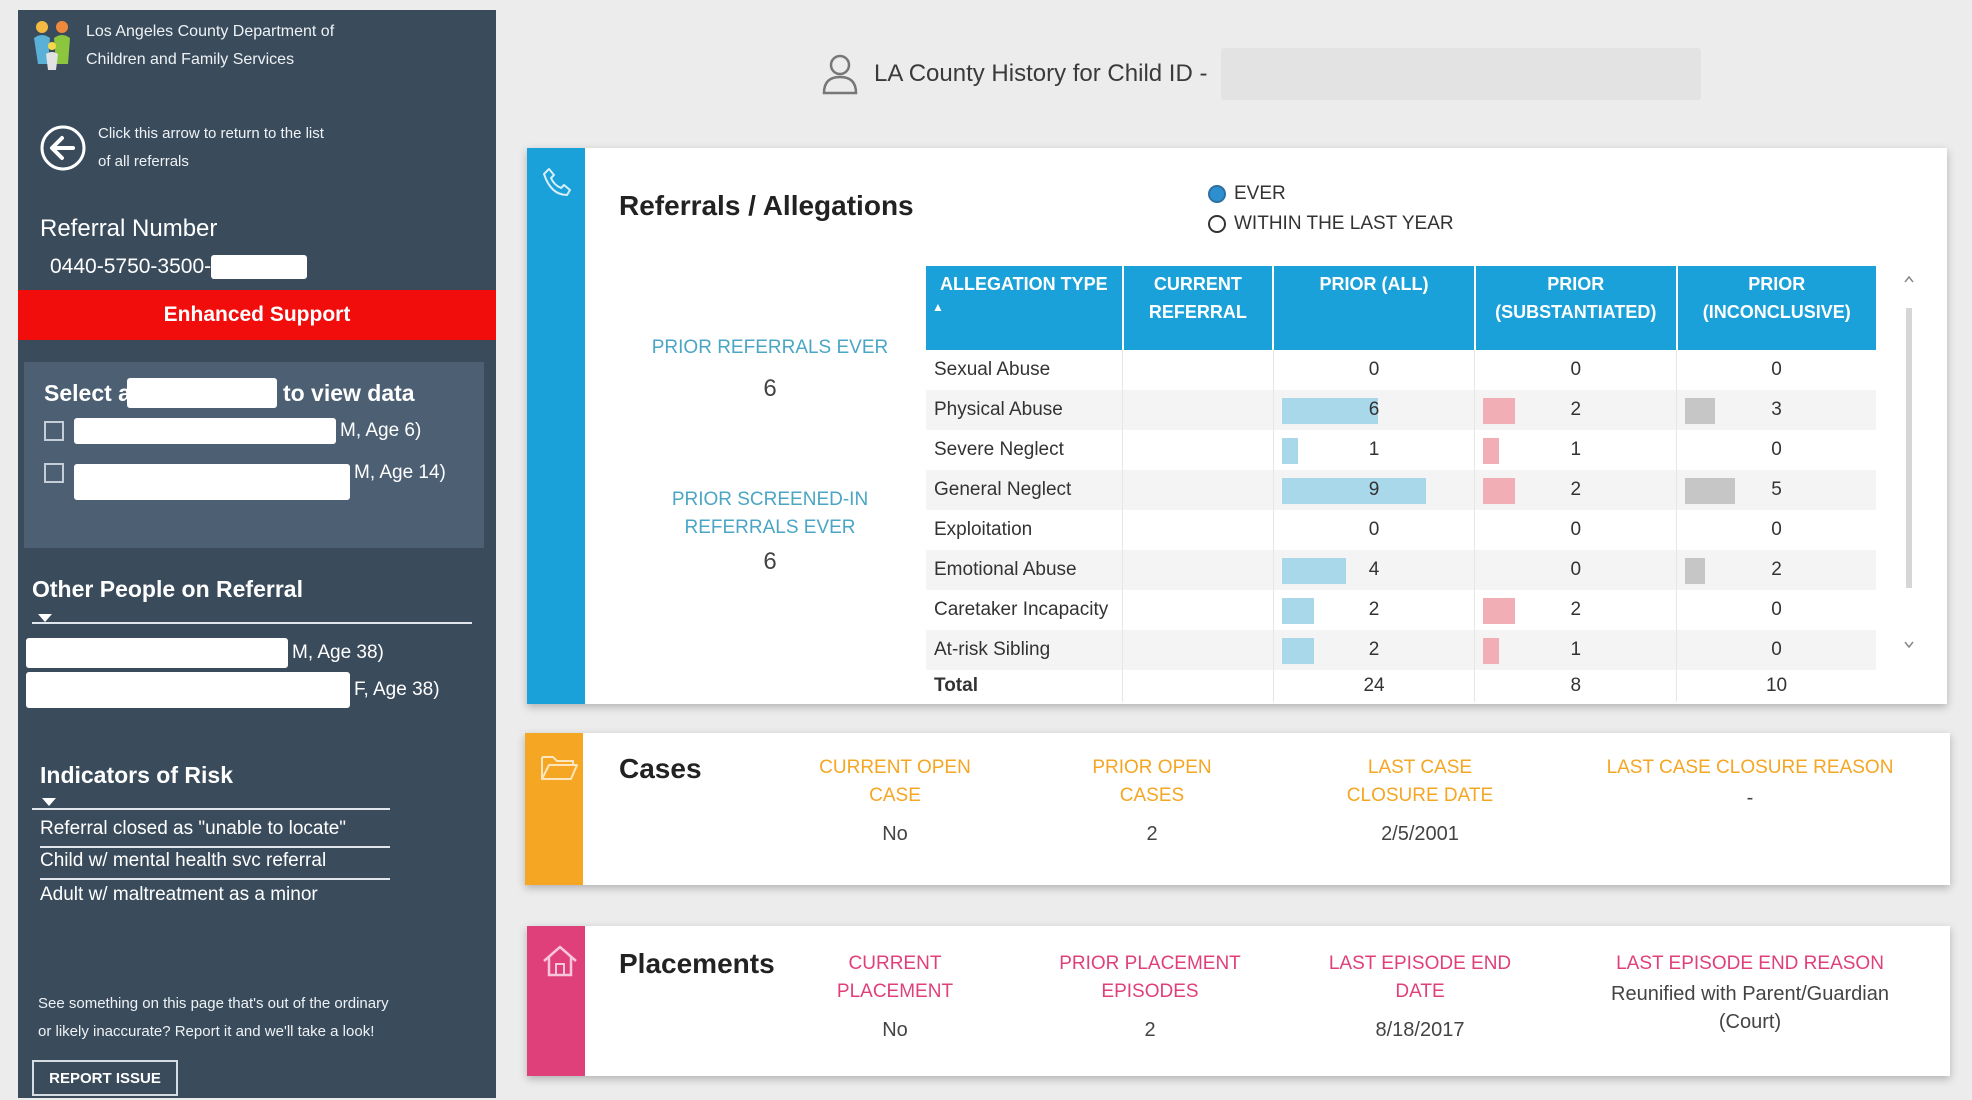  What do you see at coordinates (1374, 610) in the screenshot?
I see `prior-all-cell: 2` at bounding box center [1374, 610].